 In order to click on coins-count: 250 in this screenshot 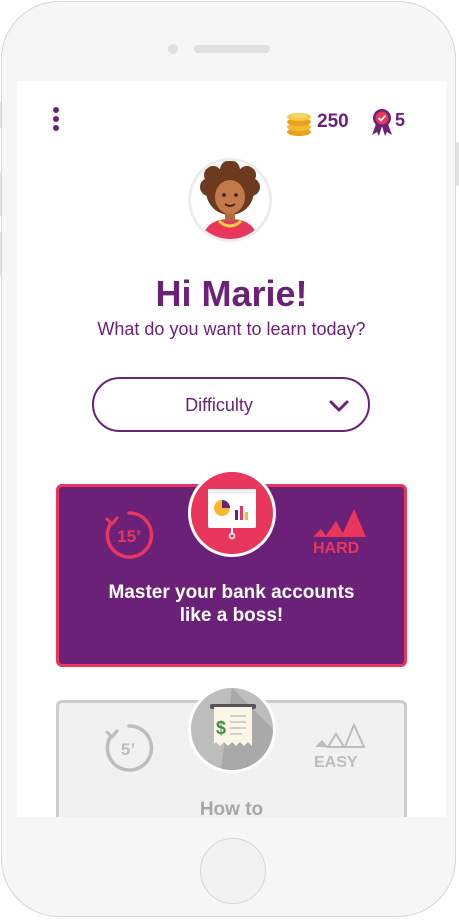, I will do `click(333, 121)`.